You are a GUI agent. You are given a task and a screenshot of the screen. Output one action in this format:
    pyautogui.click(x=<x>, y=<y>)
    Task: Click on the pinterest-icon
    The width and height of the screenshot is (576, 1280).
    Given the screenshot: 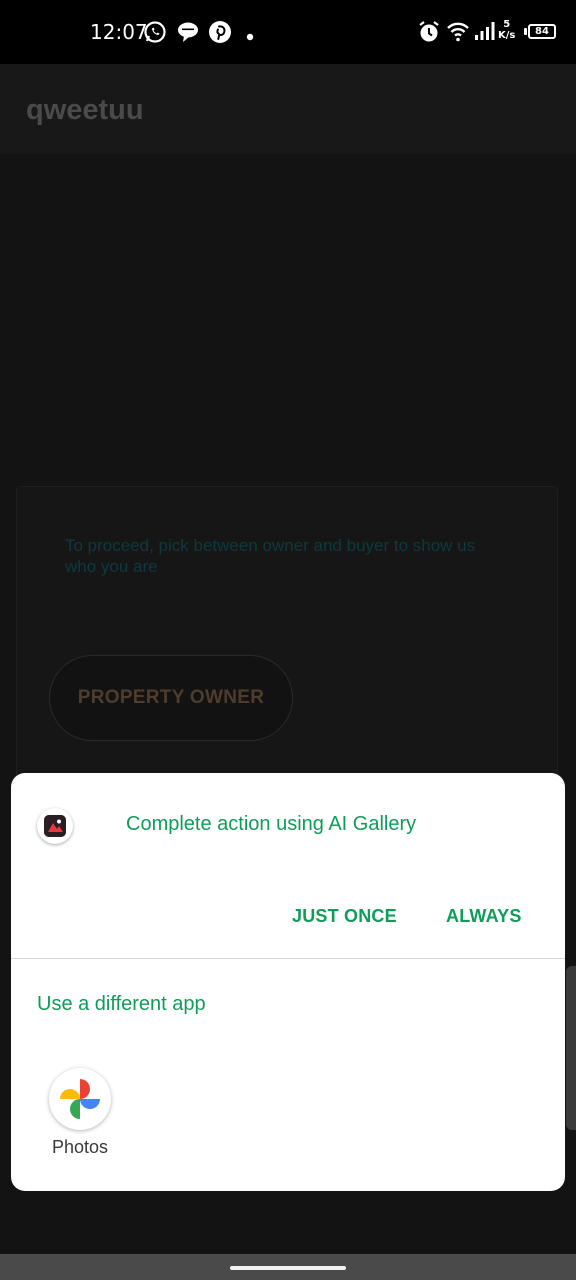 What is the action you would take?
    pyautogui.click(x=220, y=34)
    